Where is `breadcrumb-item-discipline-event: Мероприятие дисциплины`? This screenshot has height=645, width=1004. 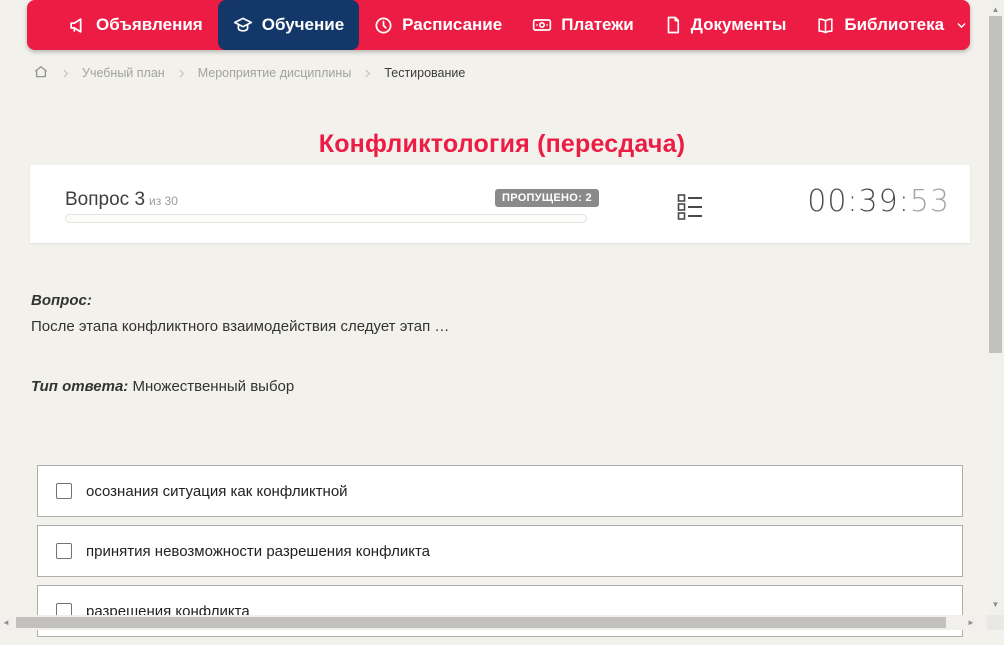 breadcrumb-item-discipline-event: Мероприятие дисциплины is located at coordinates (275, 73).